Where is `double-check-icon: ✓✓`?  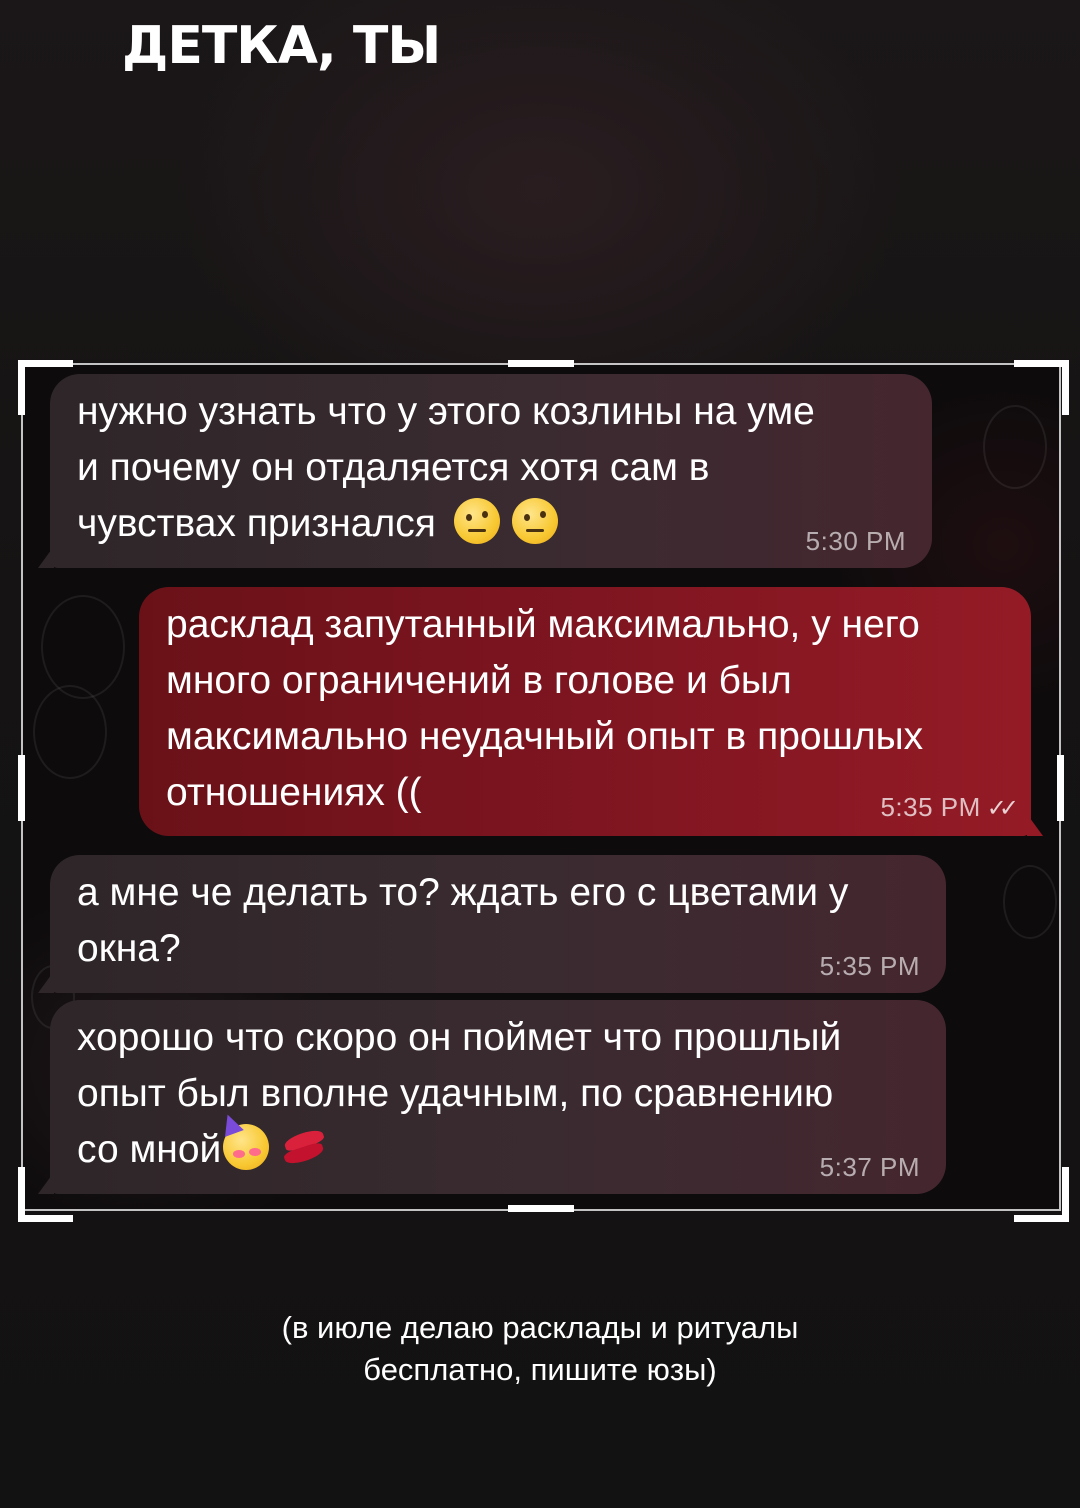 double-check-icon: ✓✓ is located at coordinates (1002, 808).